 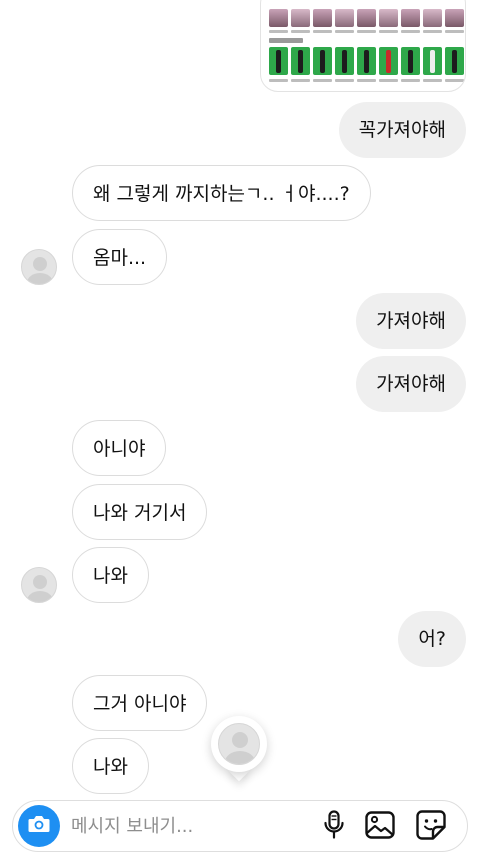 I want to click on photo-strip-top, so click(x=366, y=18).